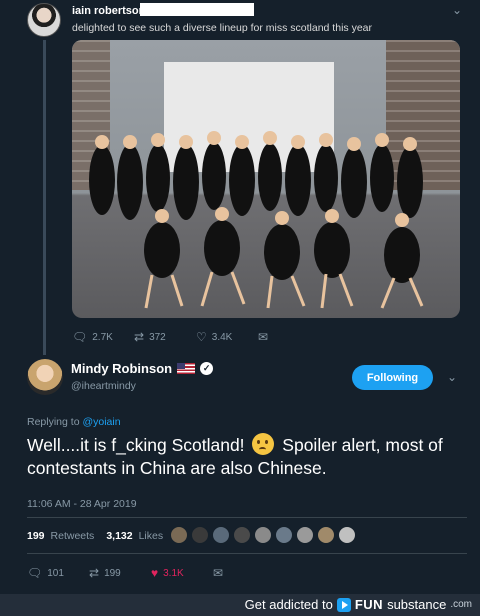  Describe the element at coordinates (197, 9) in the screenshot. I see `redaction-bar` at that location.